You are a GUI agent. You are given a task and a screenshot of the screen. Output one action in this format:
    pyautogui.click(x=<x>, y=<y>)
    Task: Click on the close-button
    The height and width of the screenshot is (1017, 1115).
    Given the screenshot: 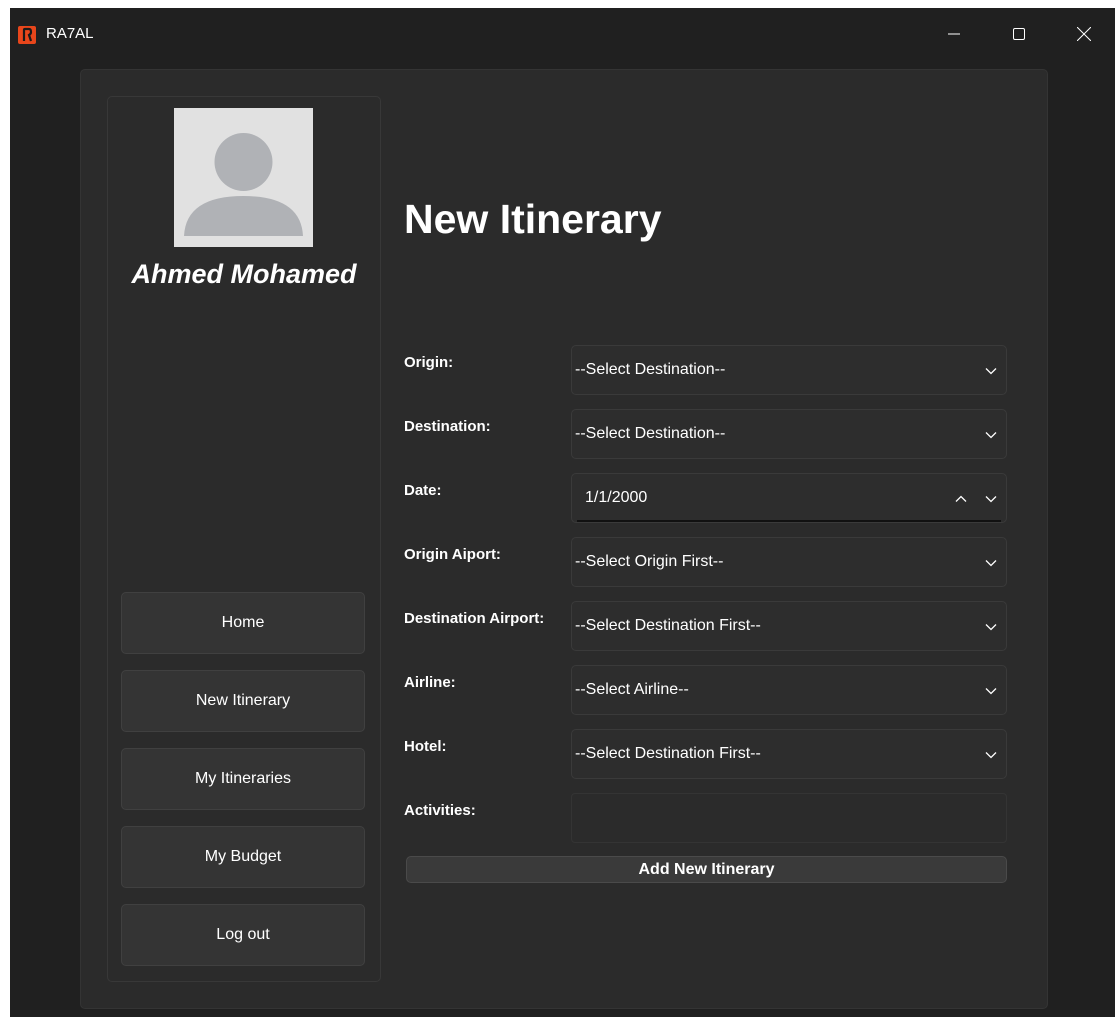 What is the action you would take?
    pyautogui.click(x=1084, y=34)
    